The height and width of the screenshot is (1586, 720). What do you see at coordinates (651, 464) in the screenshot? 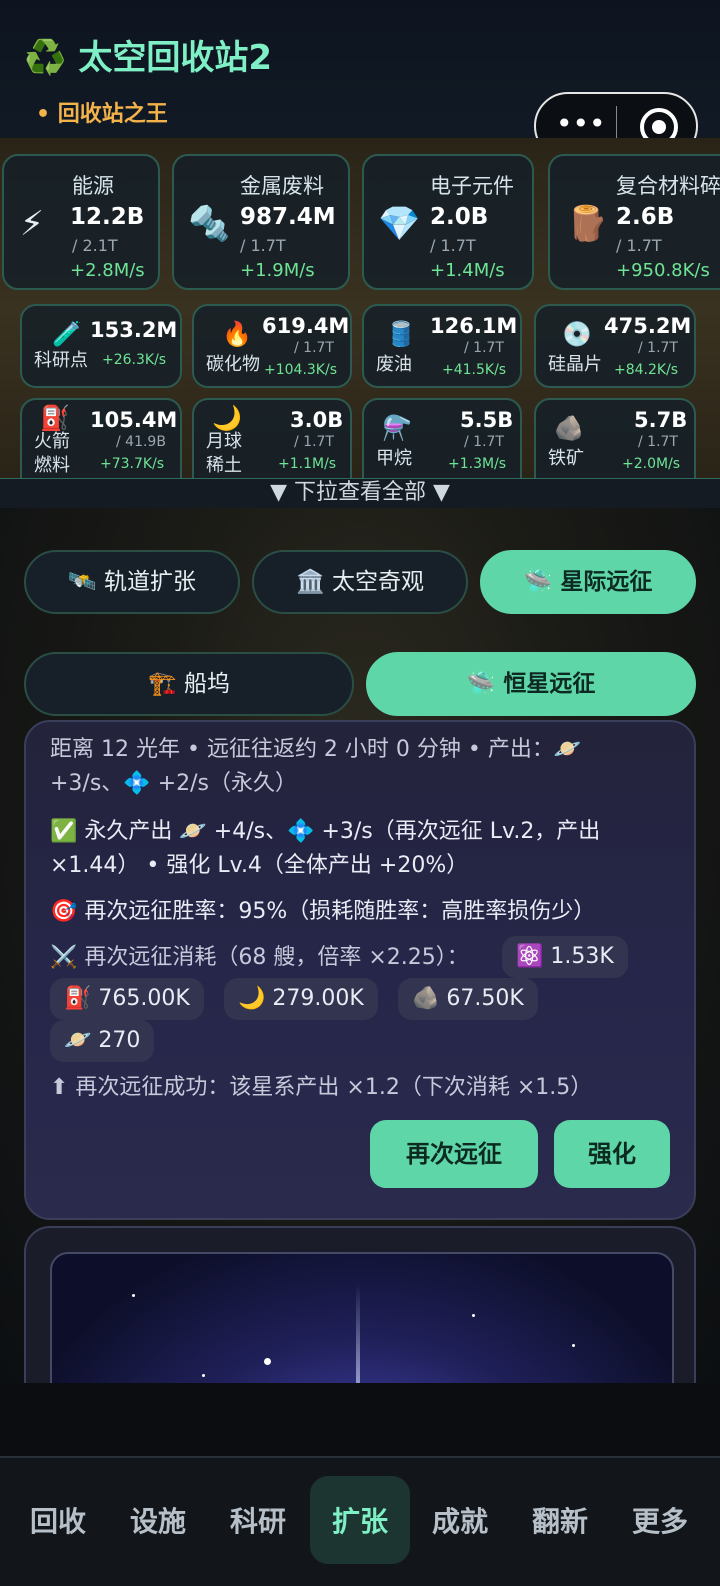
I see `resource-rate: +2.0M/s` at bounding box center [651, 464].